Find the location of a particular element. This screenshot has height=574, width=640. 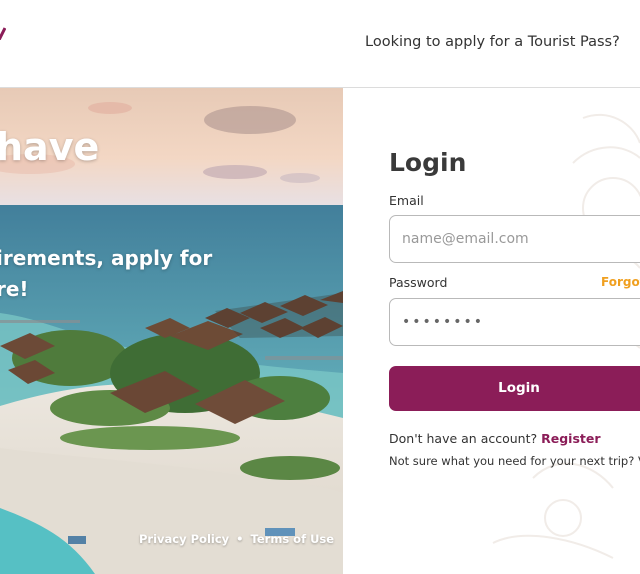

email-label: Email is located at coordinates (406, 200).